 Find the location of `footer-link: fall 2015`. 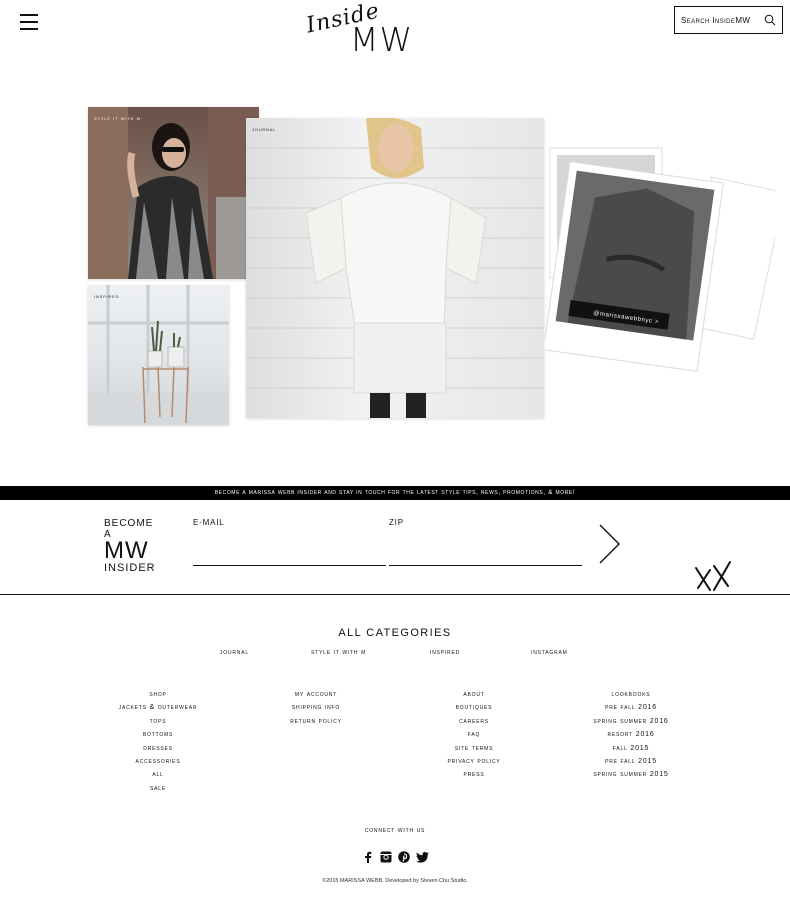

footer-link: fall 2015 is located at coordinates (631, 748).